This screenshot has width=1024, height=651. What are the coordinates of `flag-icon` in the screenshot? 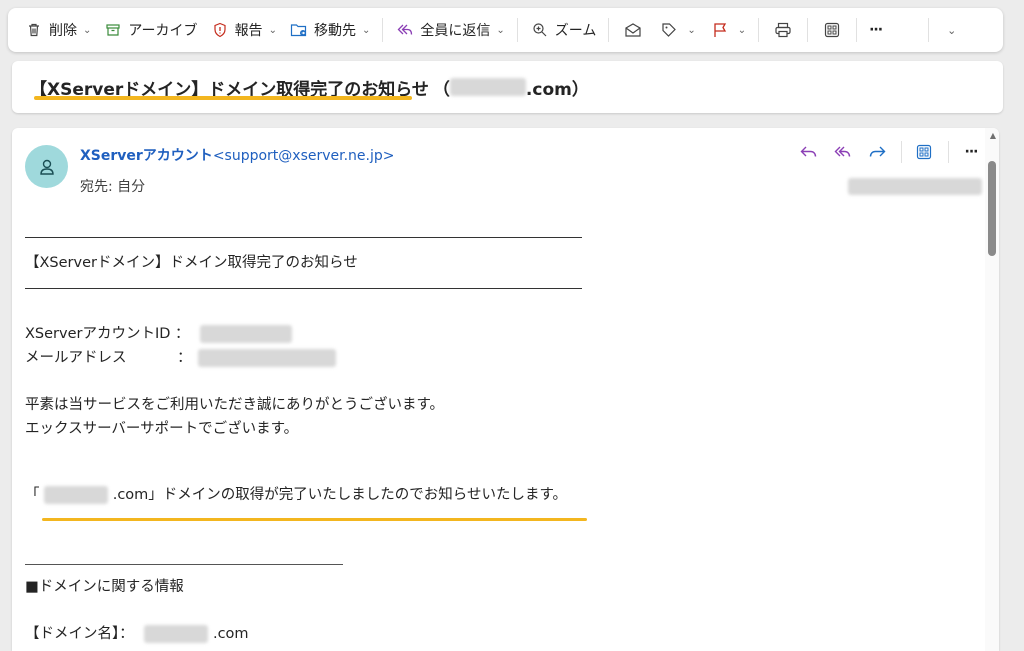 It's located at (720, 30).